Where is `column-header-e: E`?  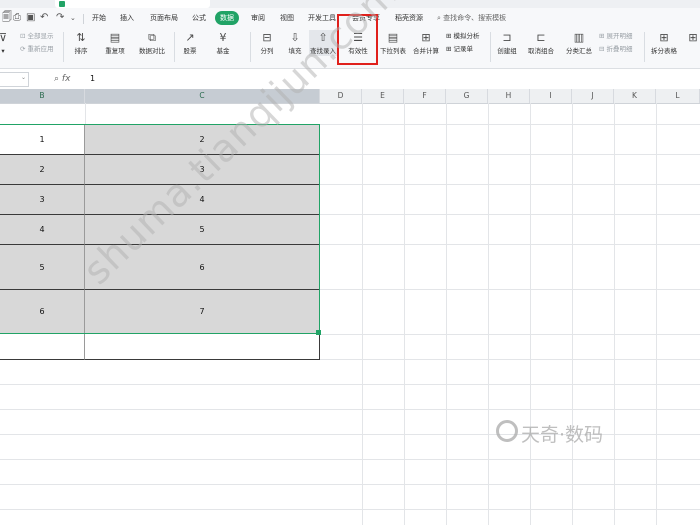
column-header-e: E is located at coordinates (383, 96).